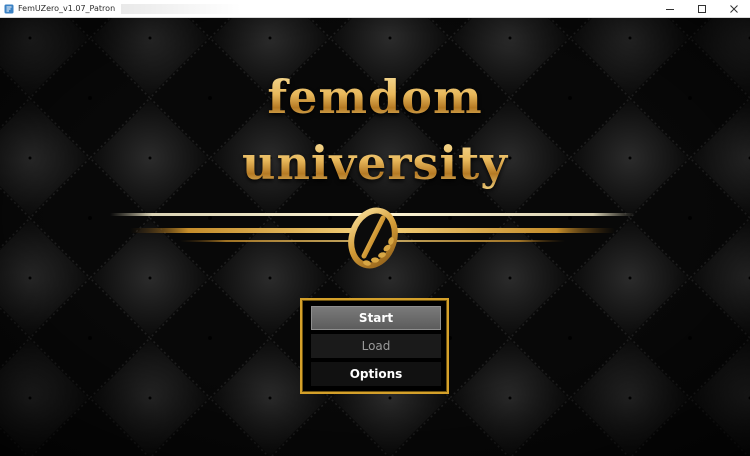  What do you see at coordinates (67, 8) in the screenshot?
I see `window-title: FemUZero_v1.07_Patron` at bounding box center [67, 8].